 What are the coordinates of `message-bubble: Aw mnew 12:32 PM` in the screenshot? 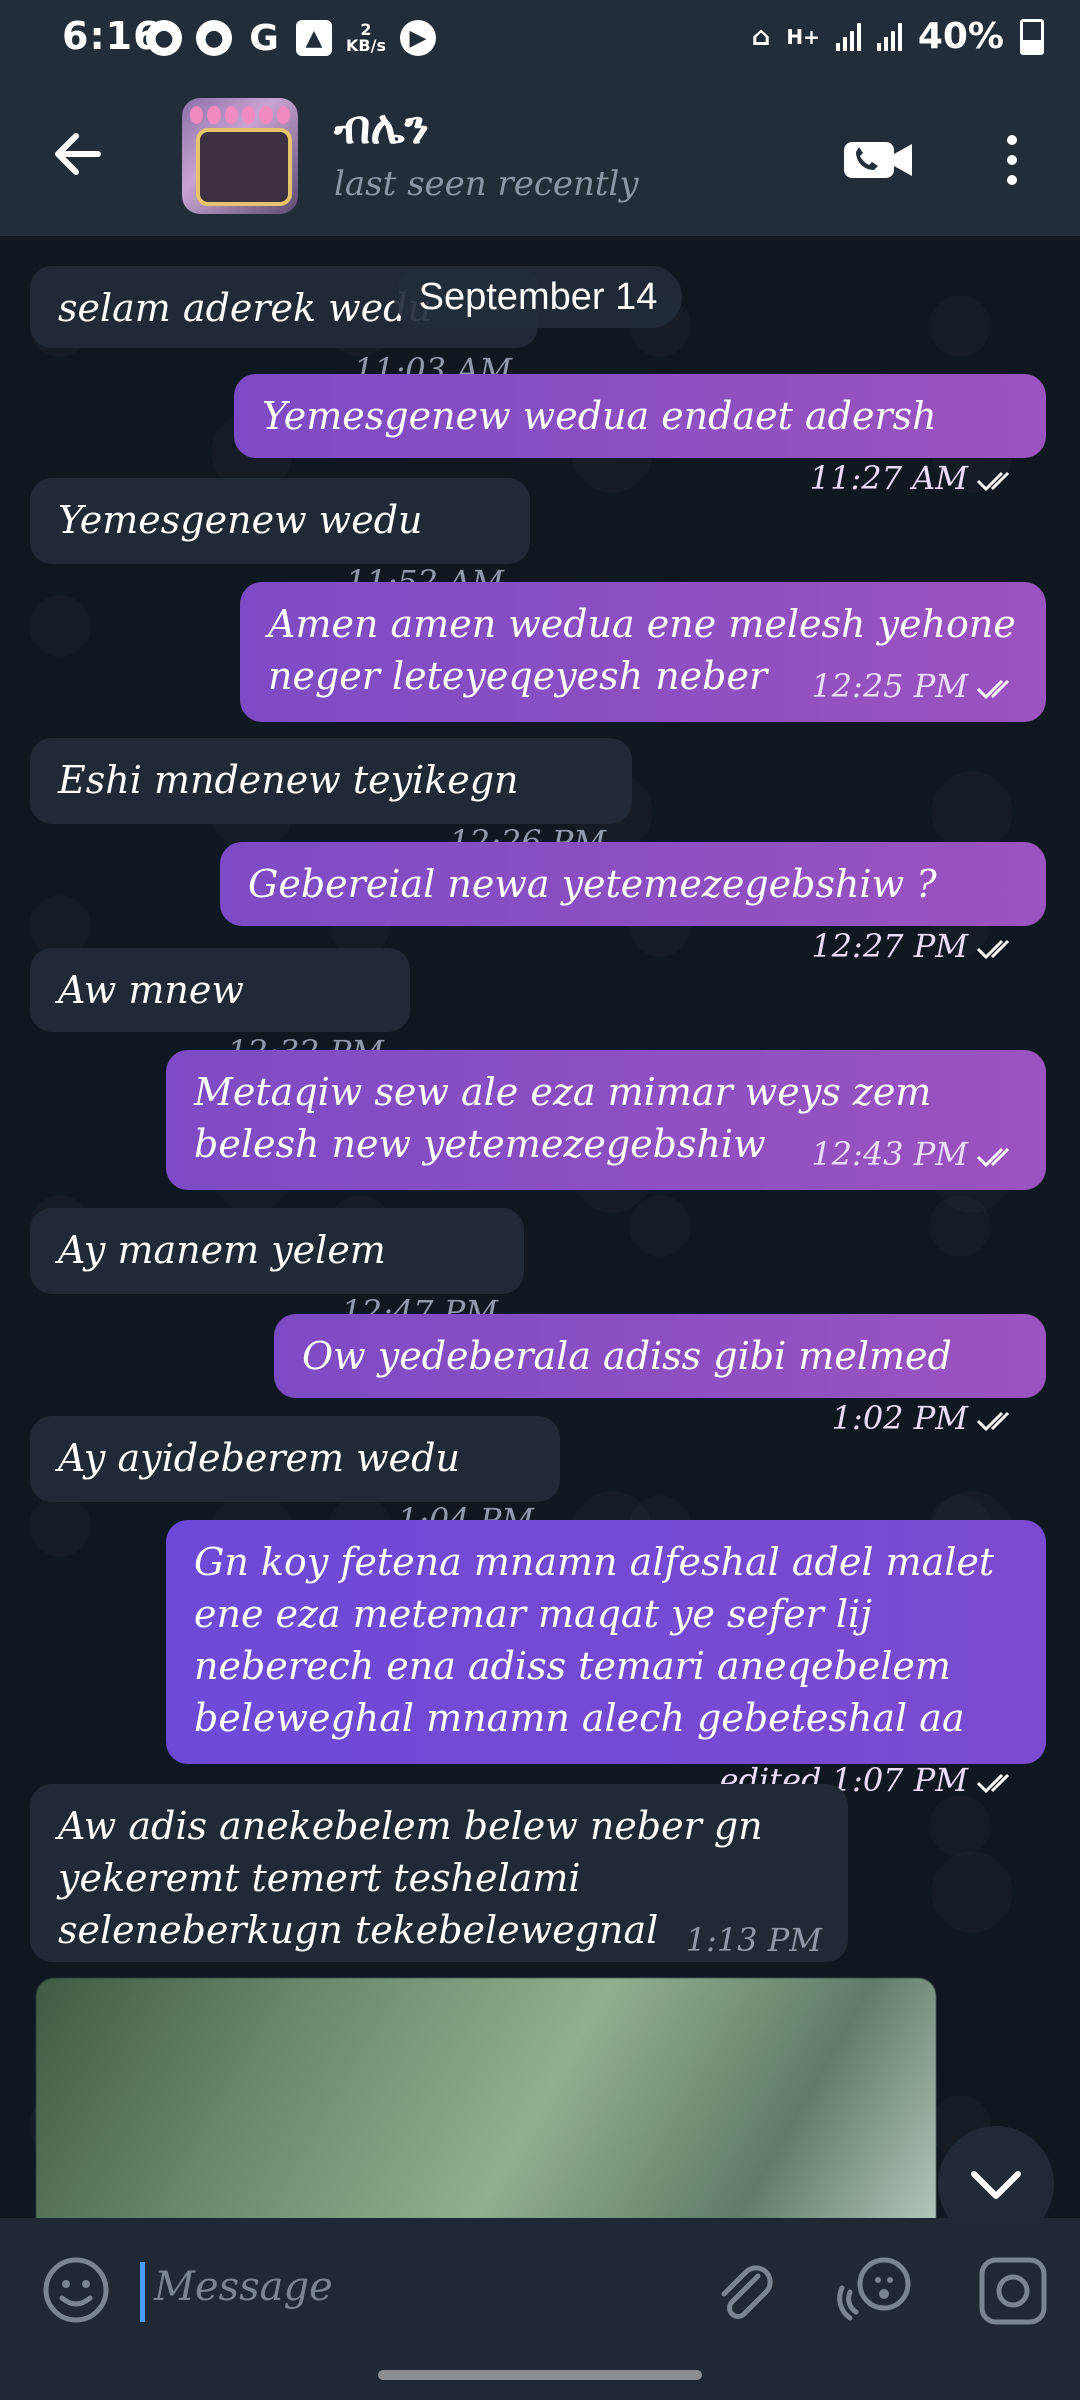 It's located at (220, 1009).